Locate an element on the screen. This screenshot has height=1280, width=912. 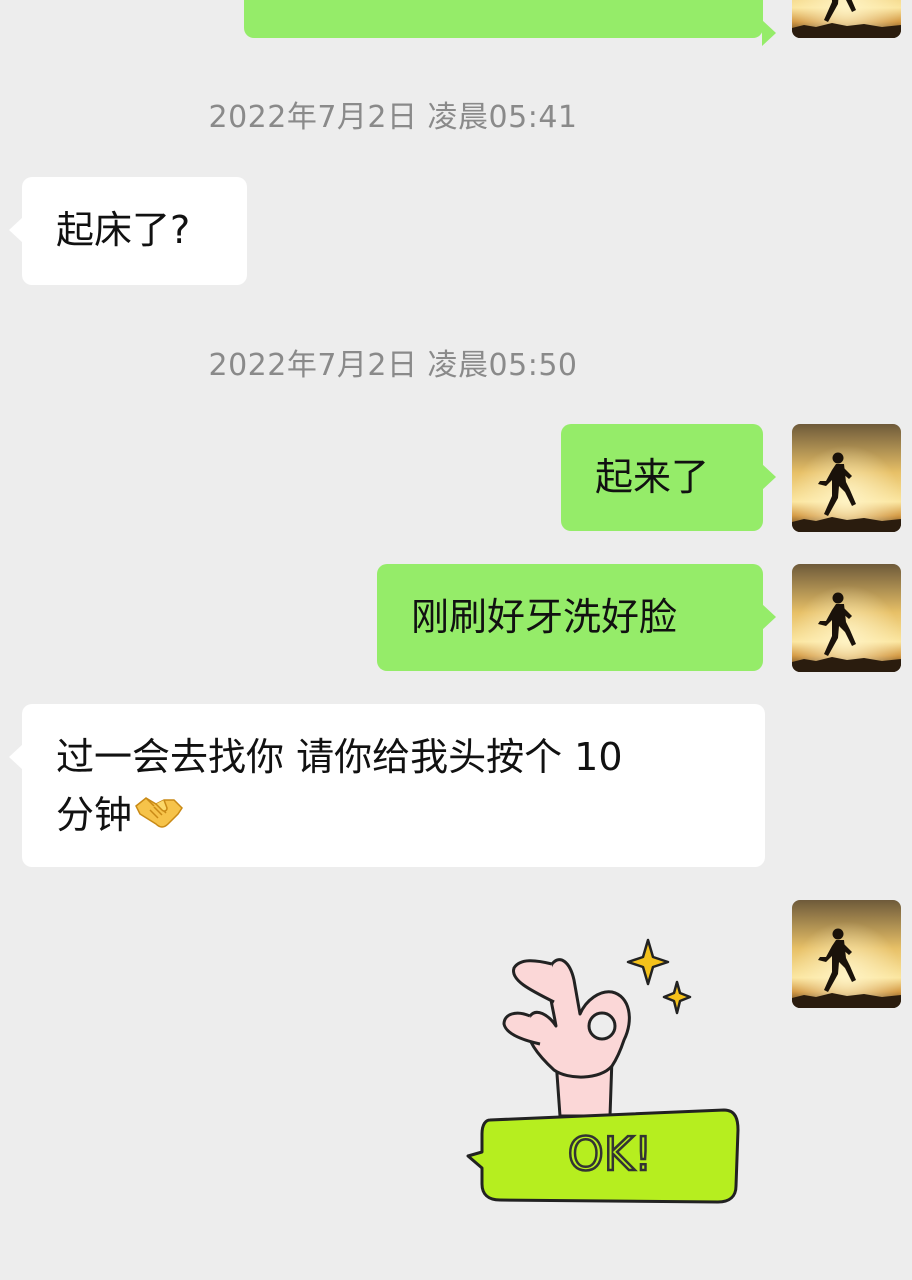
previous-outgoing-message-bubble is located at coordinates (510, 23).